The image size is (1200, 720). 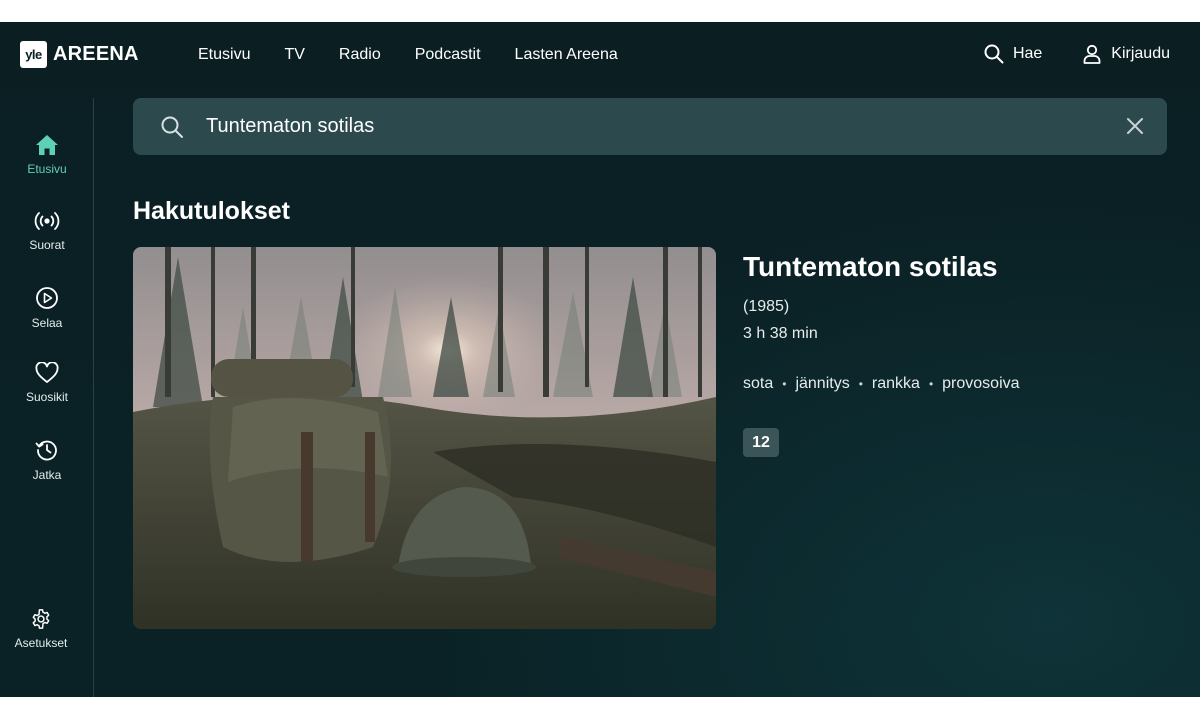 I want to click on sidebar-item-label: Jatka, so click(x=47, y=475).